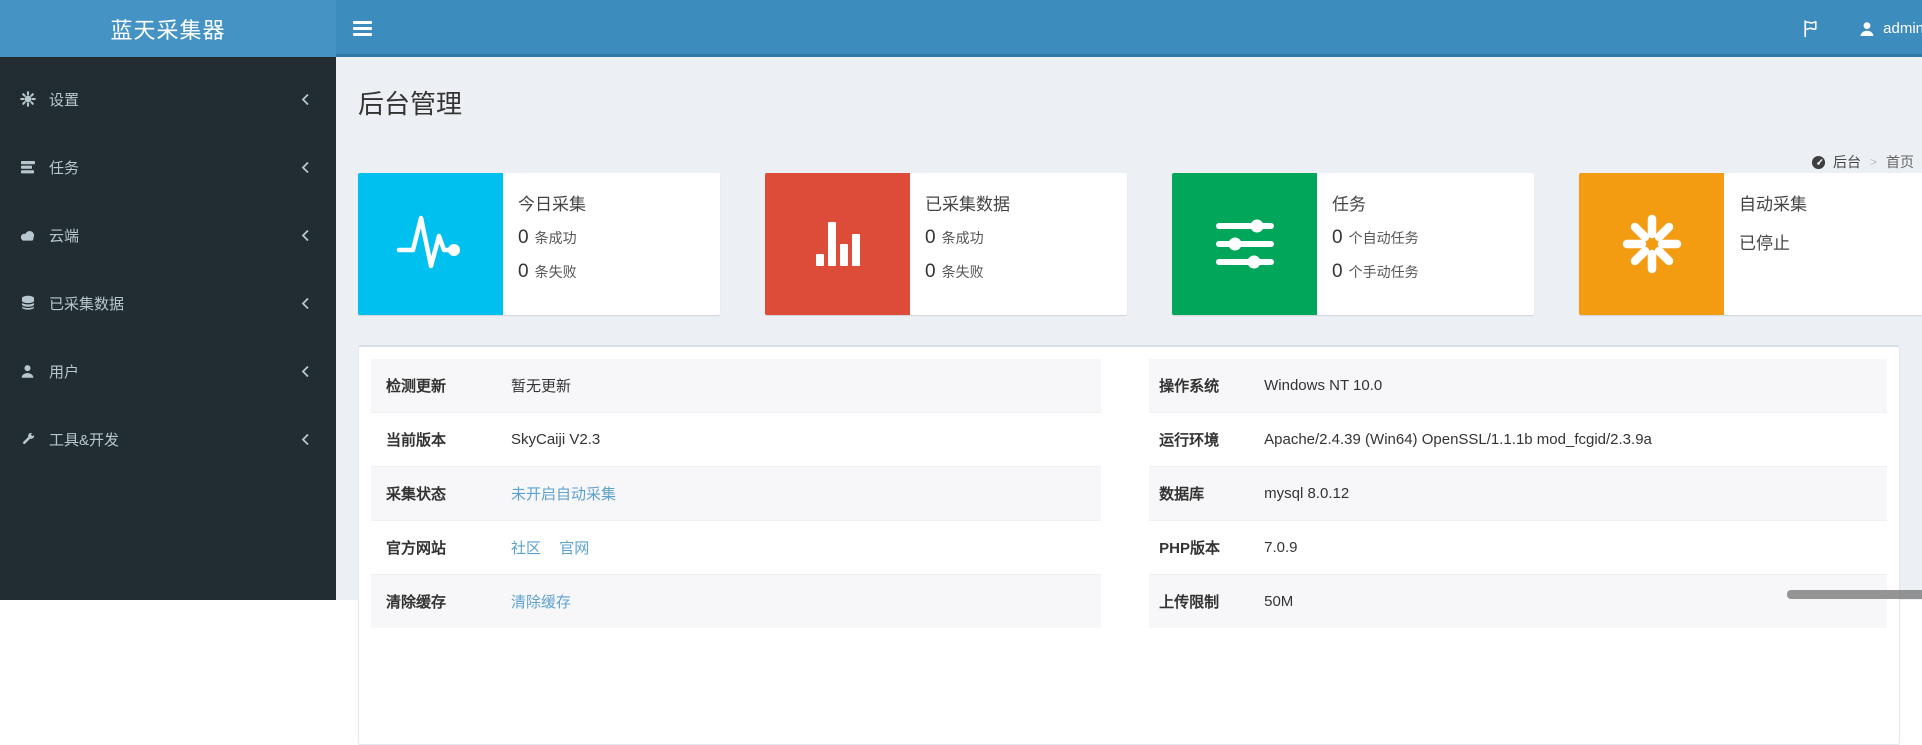 The width and height of the screenshot is (1922, 745). What do you see at coordinates (1244, 244) in the screenshot?
I see `sliders-icon` at bounding box center [1244, 244].